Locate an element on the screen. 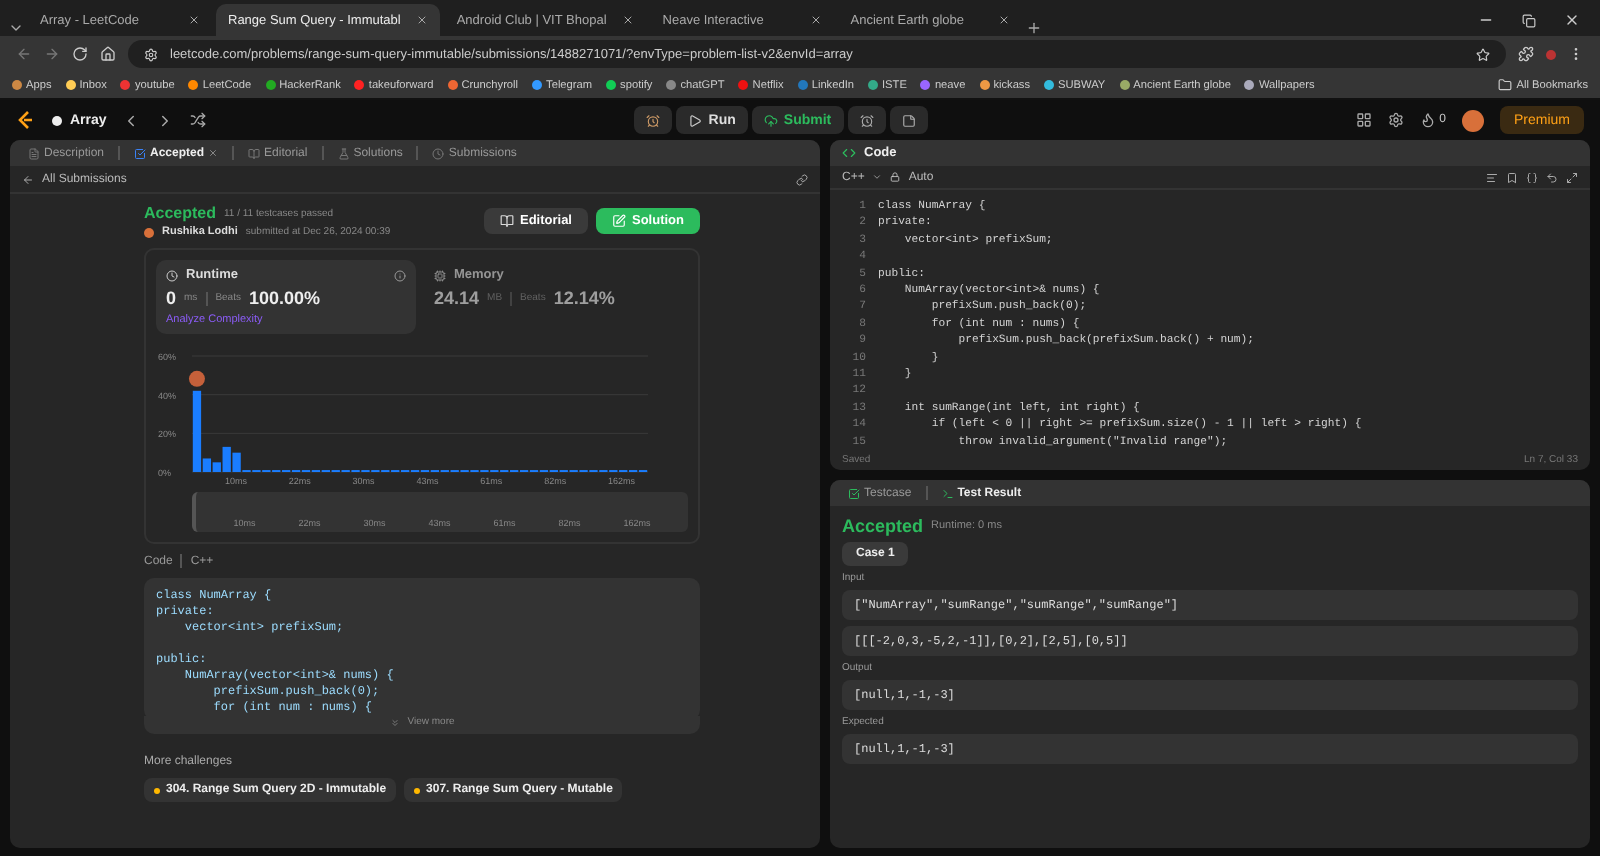  beats-value: 12.14% is located at coordinates (584, 298).